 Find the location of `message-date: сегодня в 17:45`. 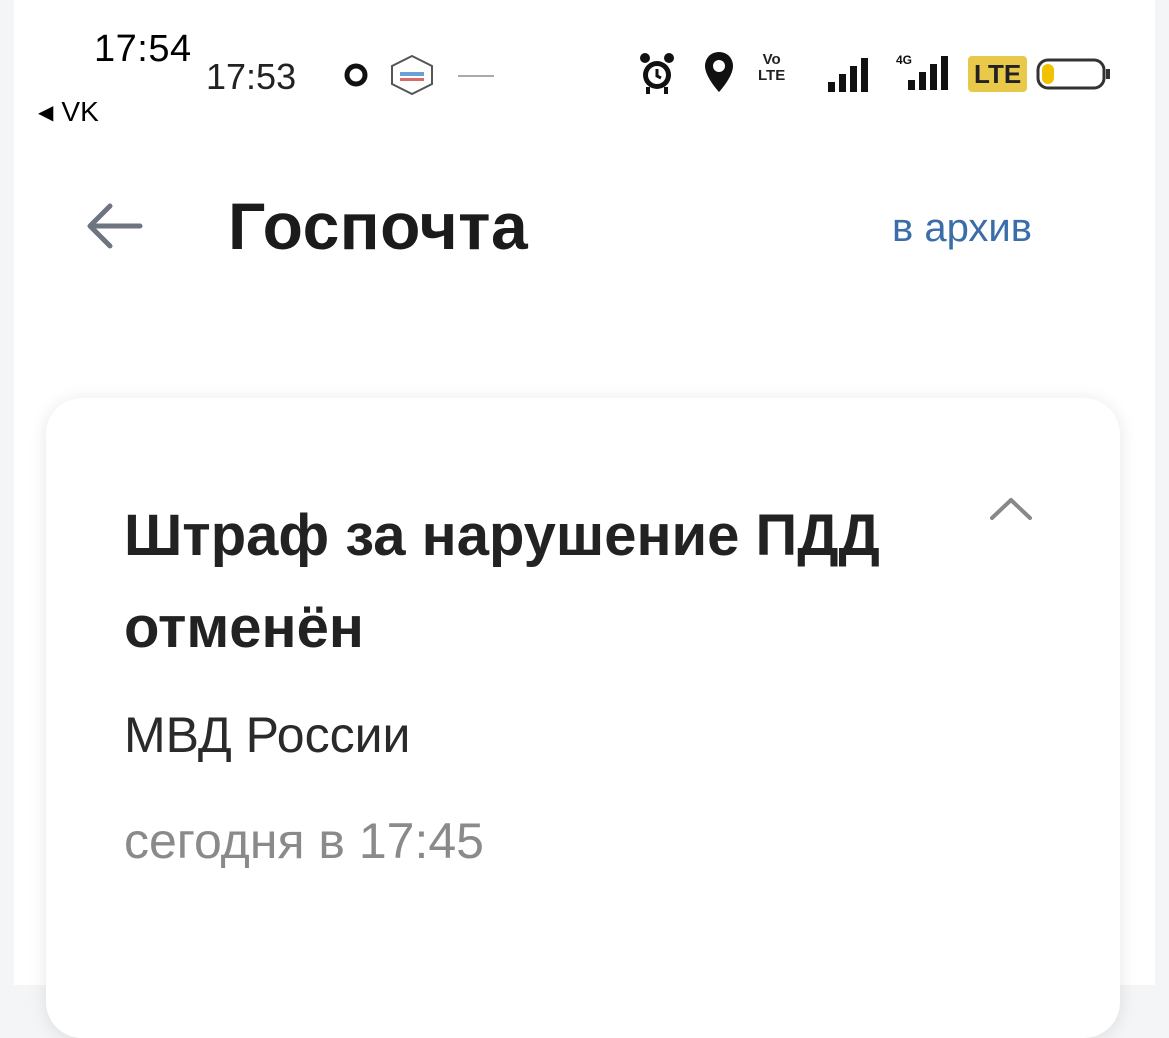

message-date: сегодня в 17:45 is located at coordinates (304, 841).